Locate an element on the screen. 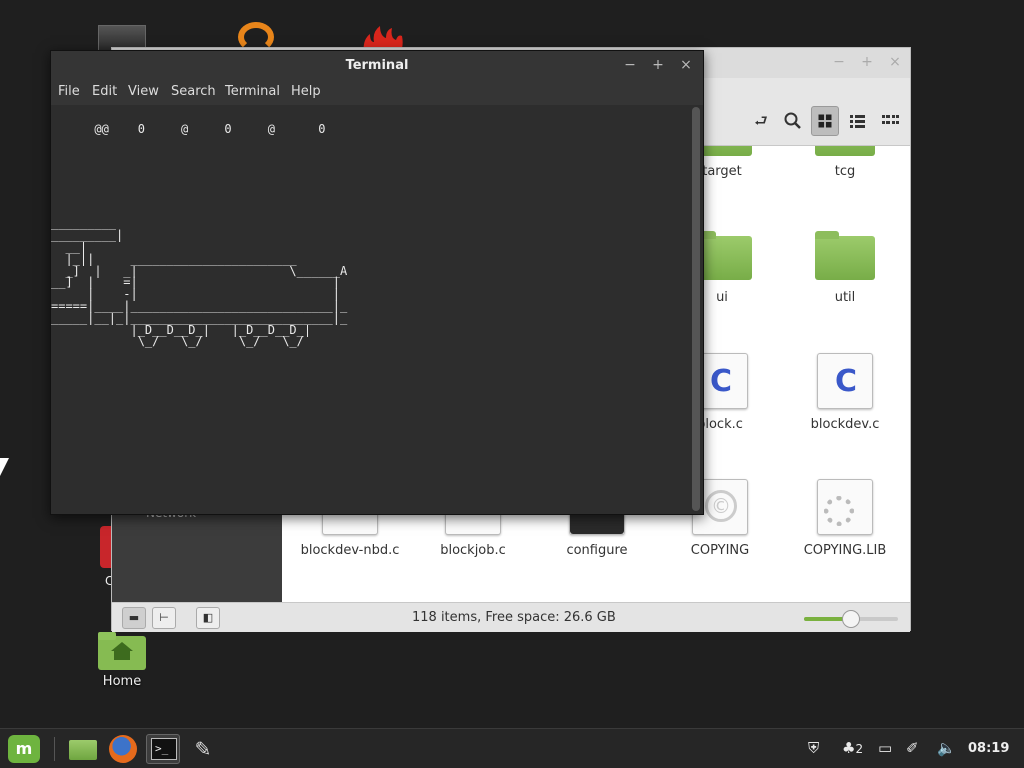  menu-edit: Edit is located at coordinates (104, 91).